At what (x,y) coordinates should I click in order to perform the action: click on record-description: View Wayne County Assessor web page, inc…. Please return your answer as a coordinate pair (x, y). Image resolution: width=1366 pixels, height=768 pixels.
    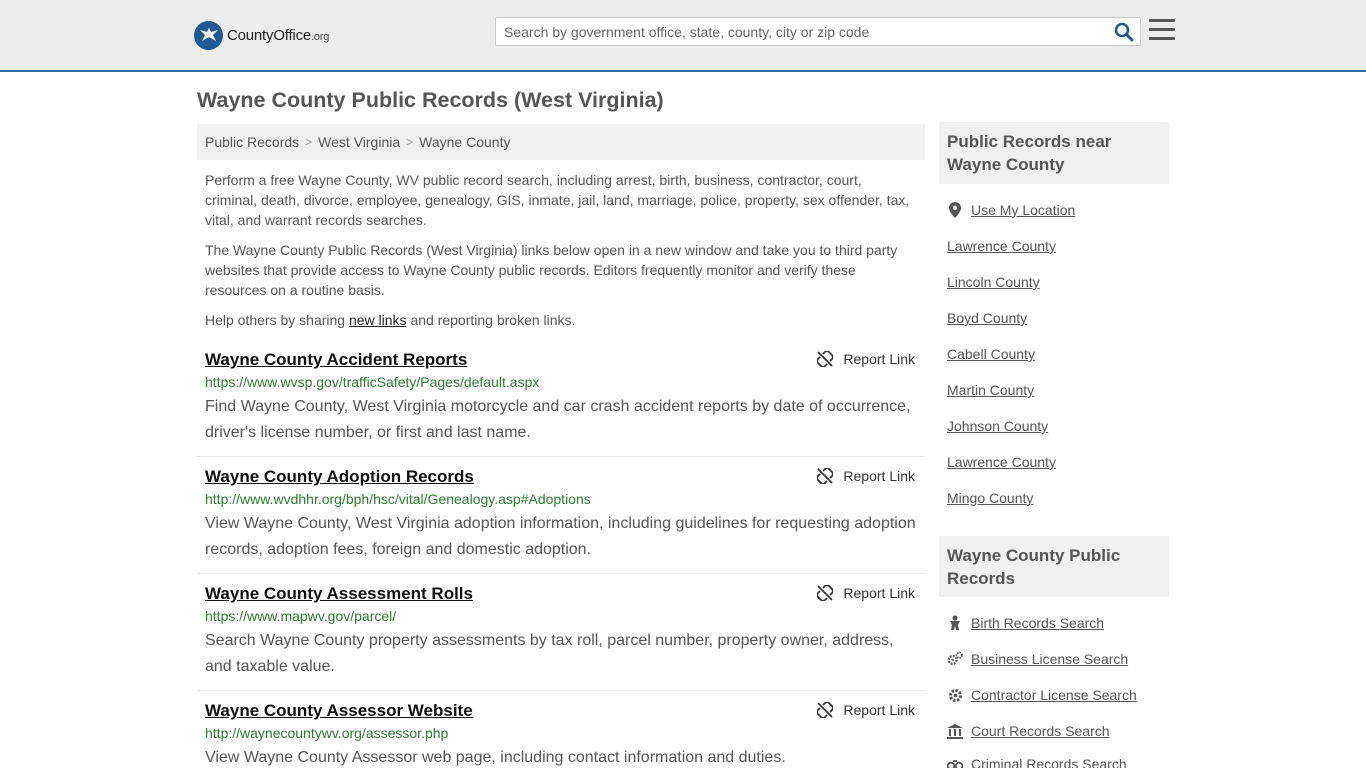
    Looking at the image, I should click on (495, 757).